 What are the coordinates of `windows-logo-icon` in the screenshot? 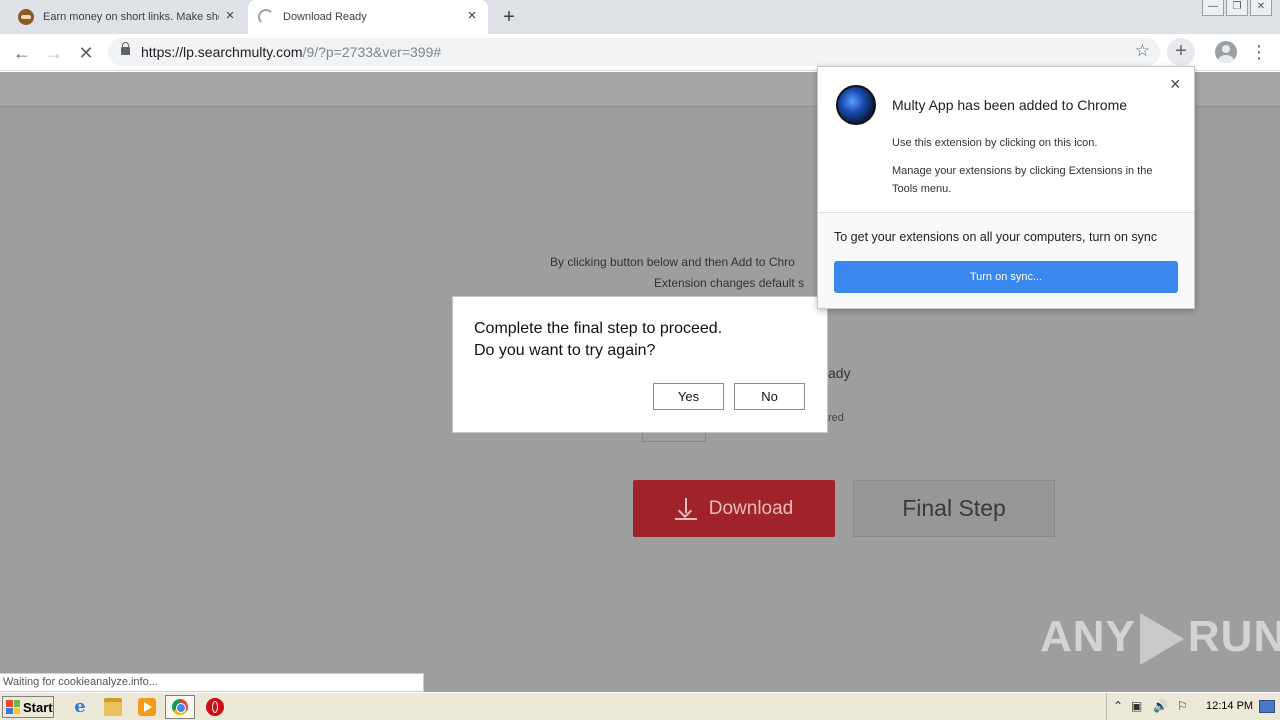 It's located at (13, 707).